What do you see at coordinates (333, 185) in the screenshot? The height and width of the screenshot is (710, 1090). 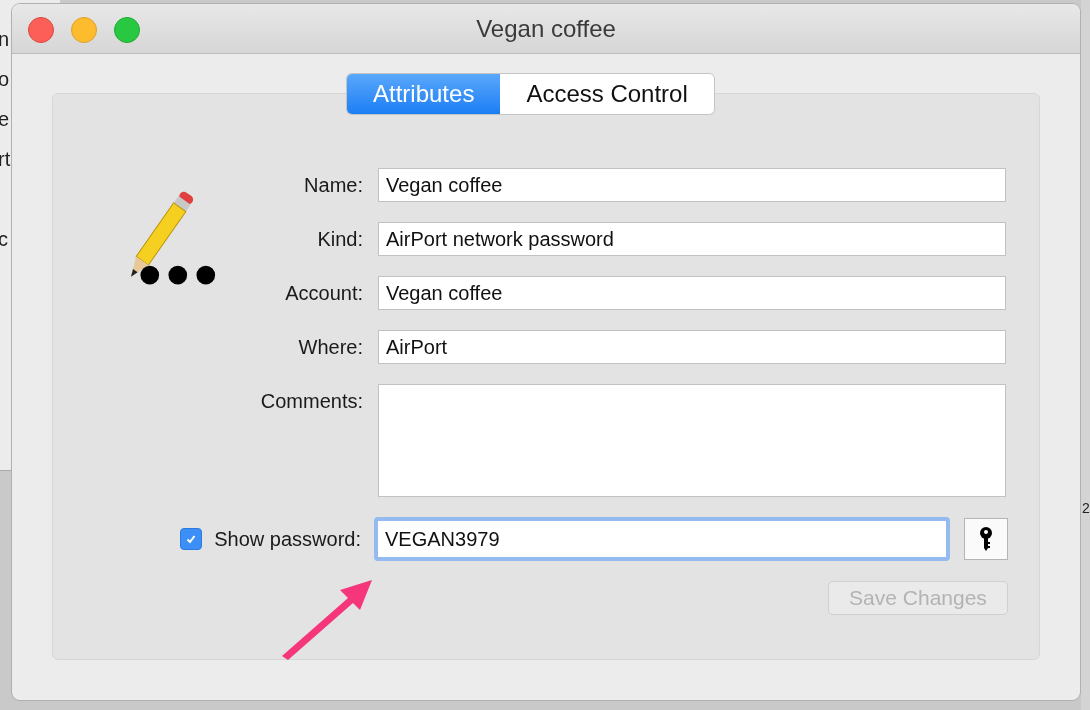 I see `field-label: Name:` at bounding box center [333, 185].